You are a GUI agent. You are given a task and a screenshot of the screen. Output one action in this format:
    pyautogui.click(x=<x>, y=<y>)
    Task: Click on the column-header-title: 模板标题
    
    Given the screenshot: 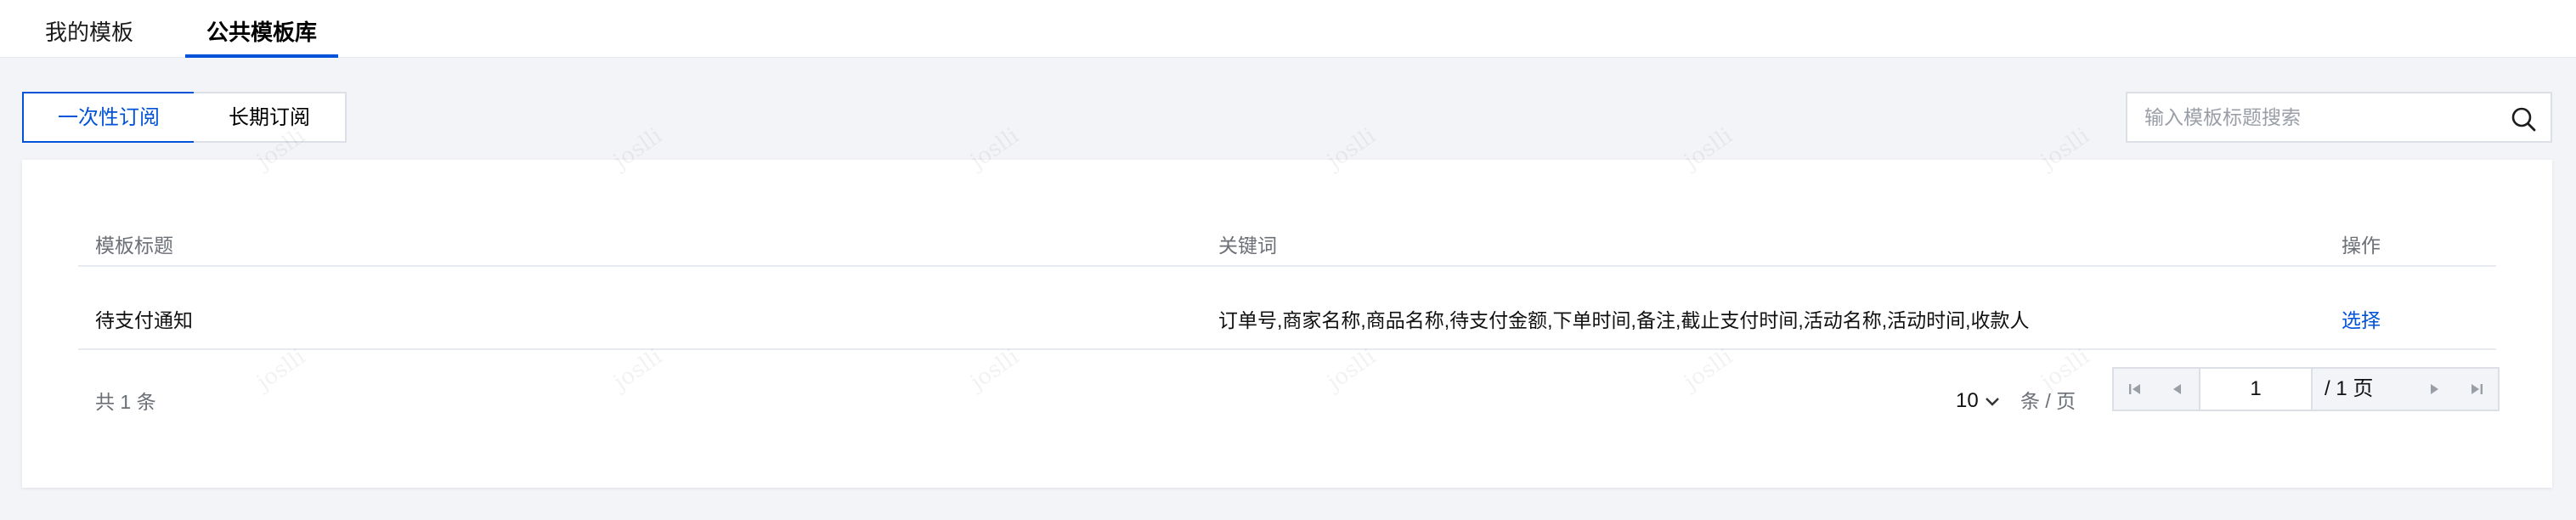 What is the action you would take?
    pyautogui.click(x=134, y=246)
    